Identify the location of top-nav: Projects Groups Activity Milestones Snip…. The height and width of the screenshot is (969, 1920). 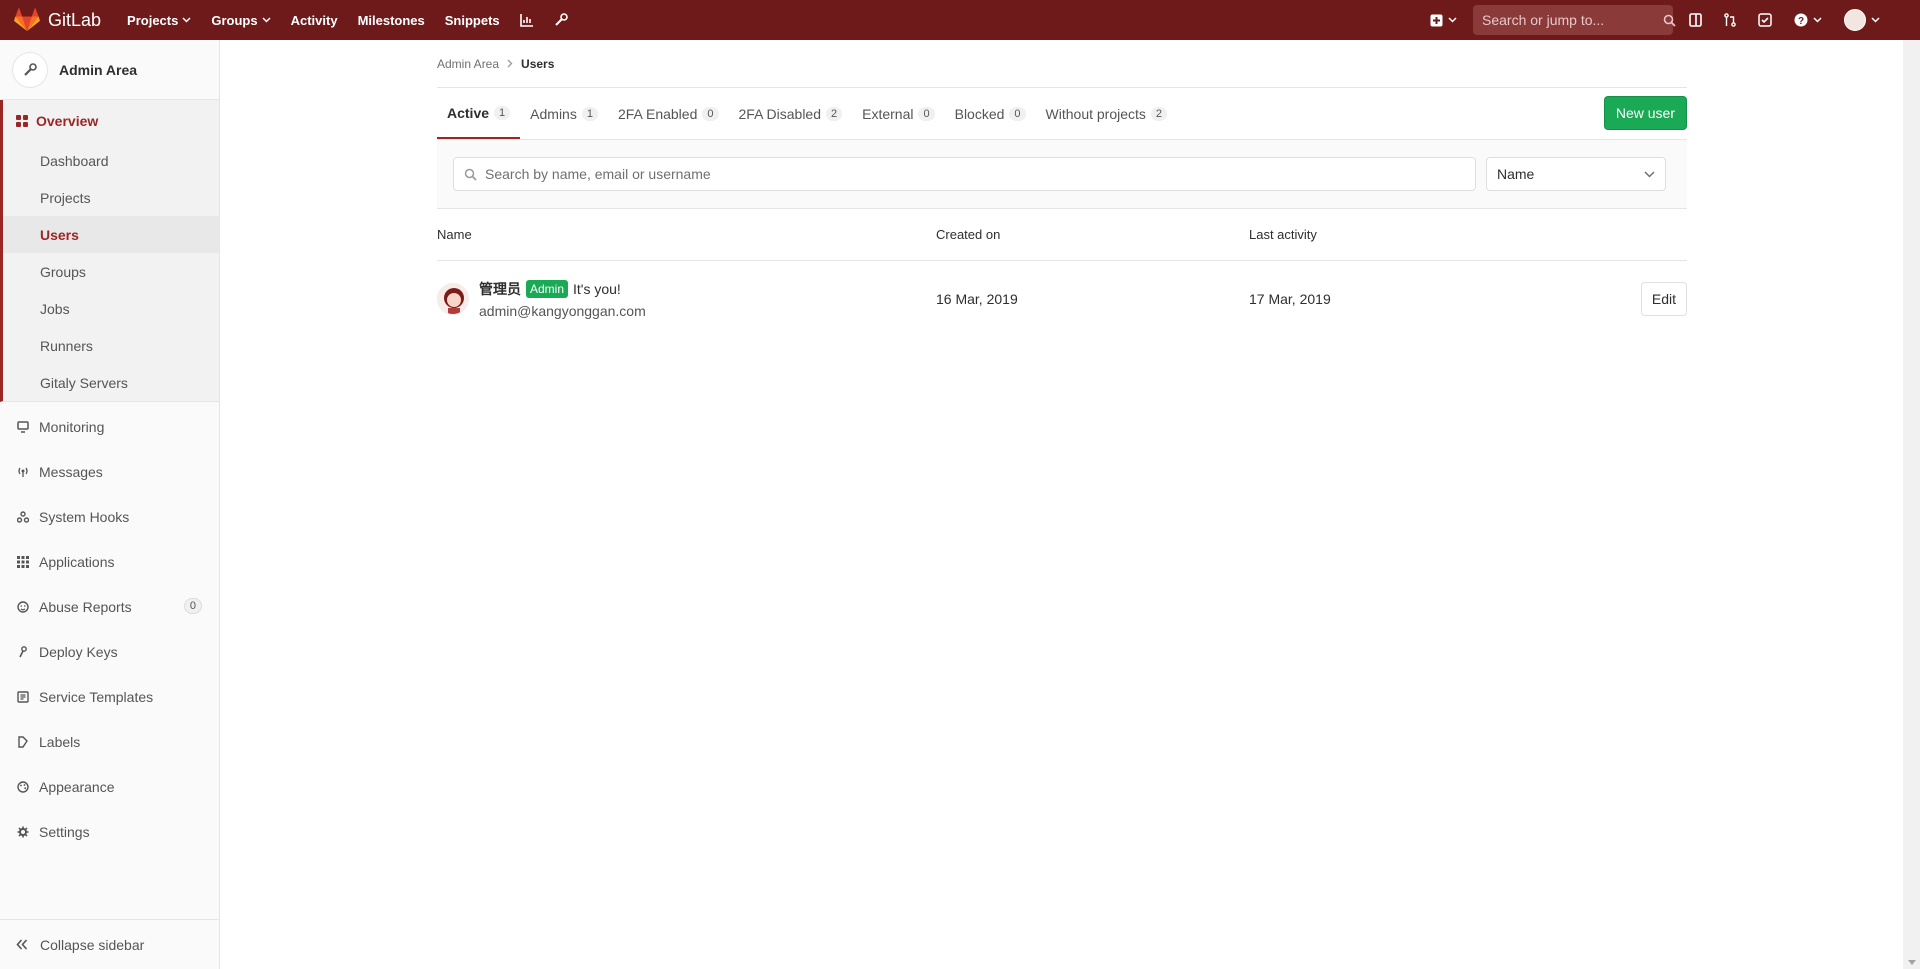
(357, 20).